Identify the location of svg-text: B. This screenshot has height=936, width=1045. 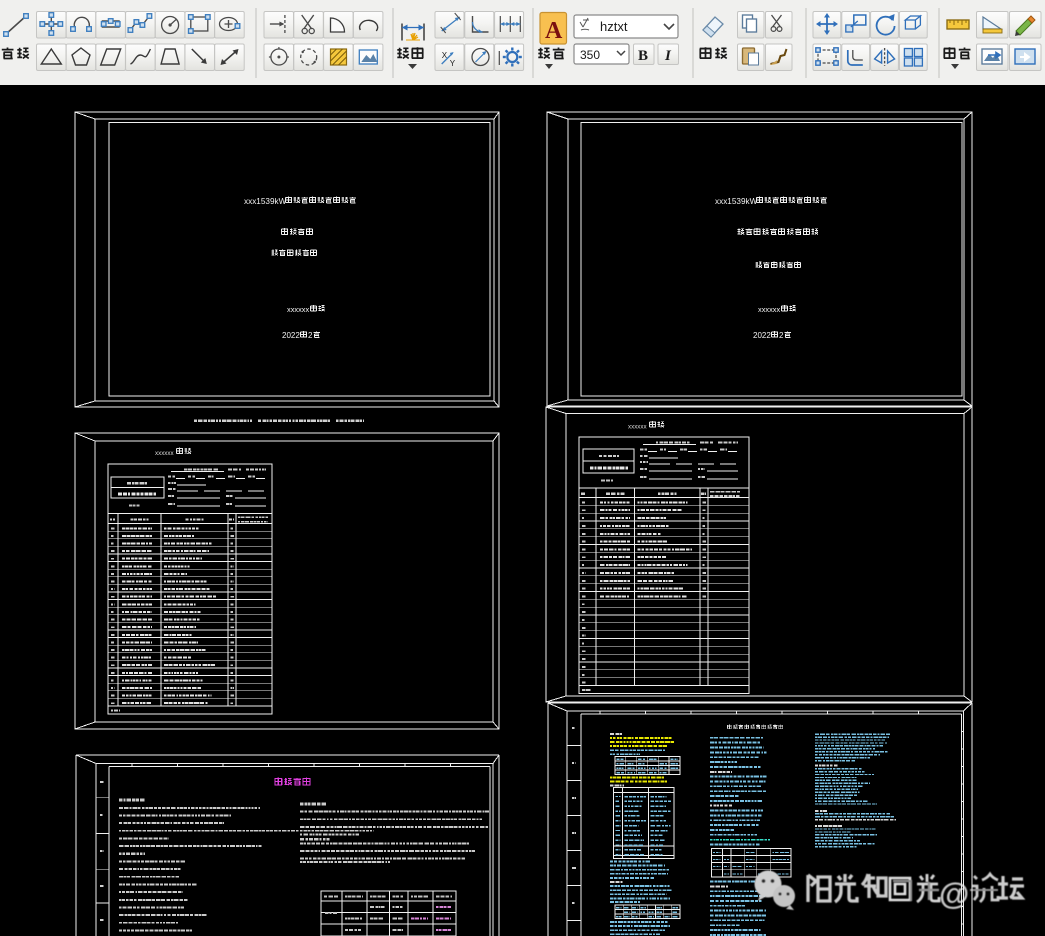
(643, 56).